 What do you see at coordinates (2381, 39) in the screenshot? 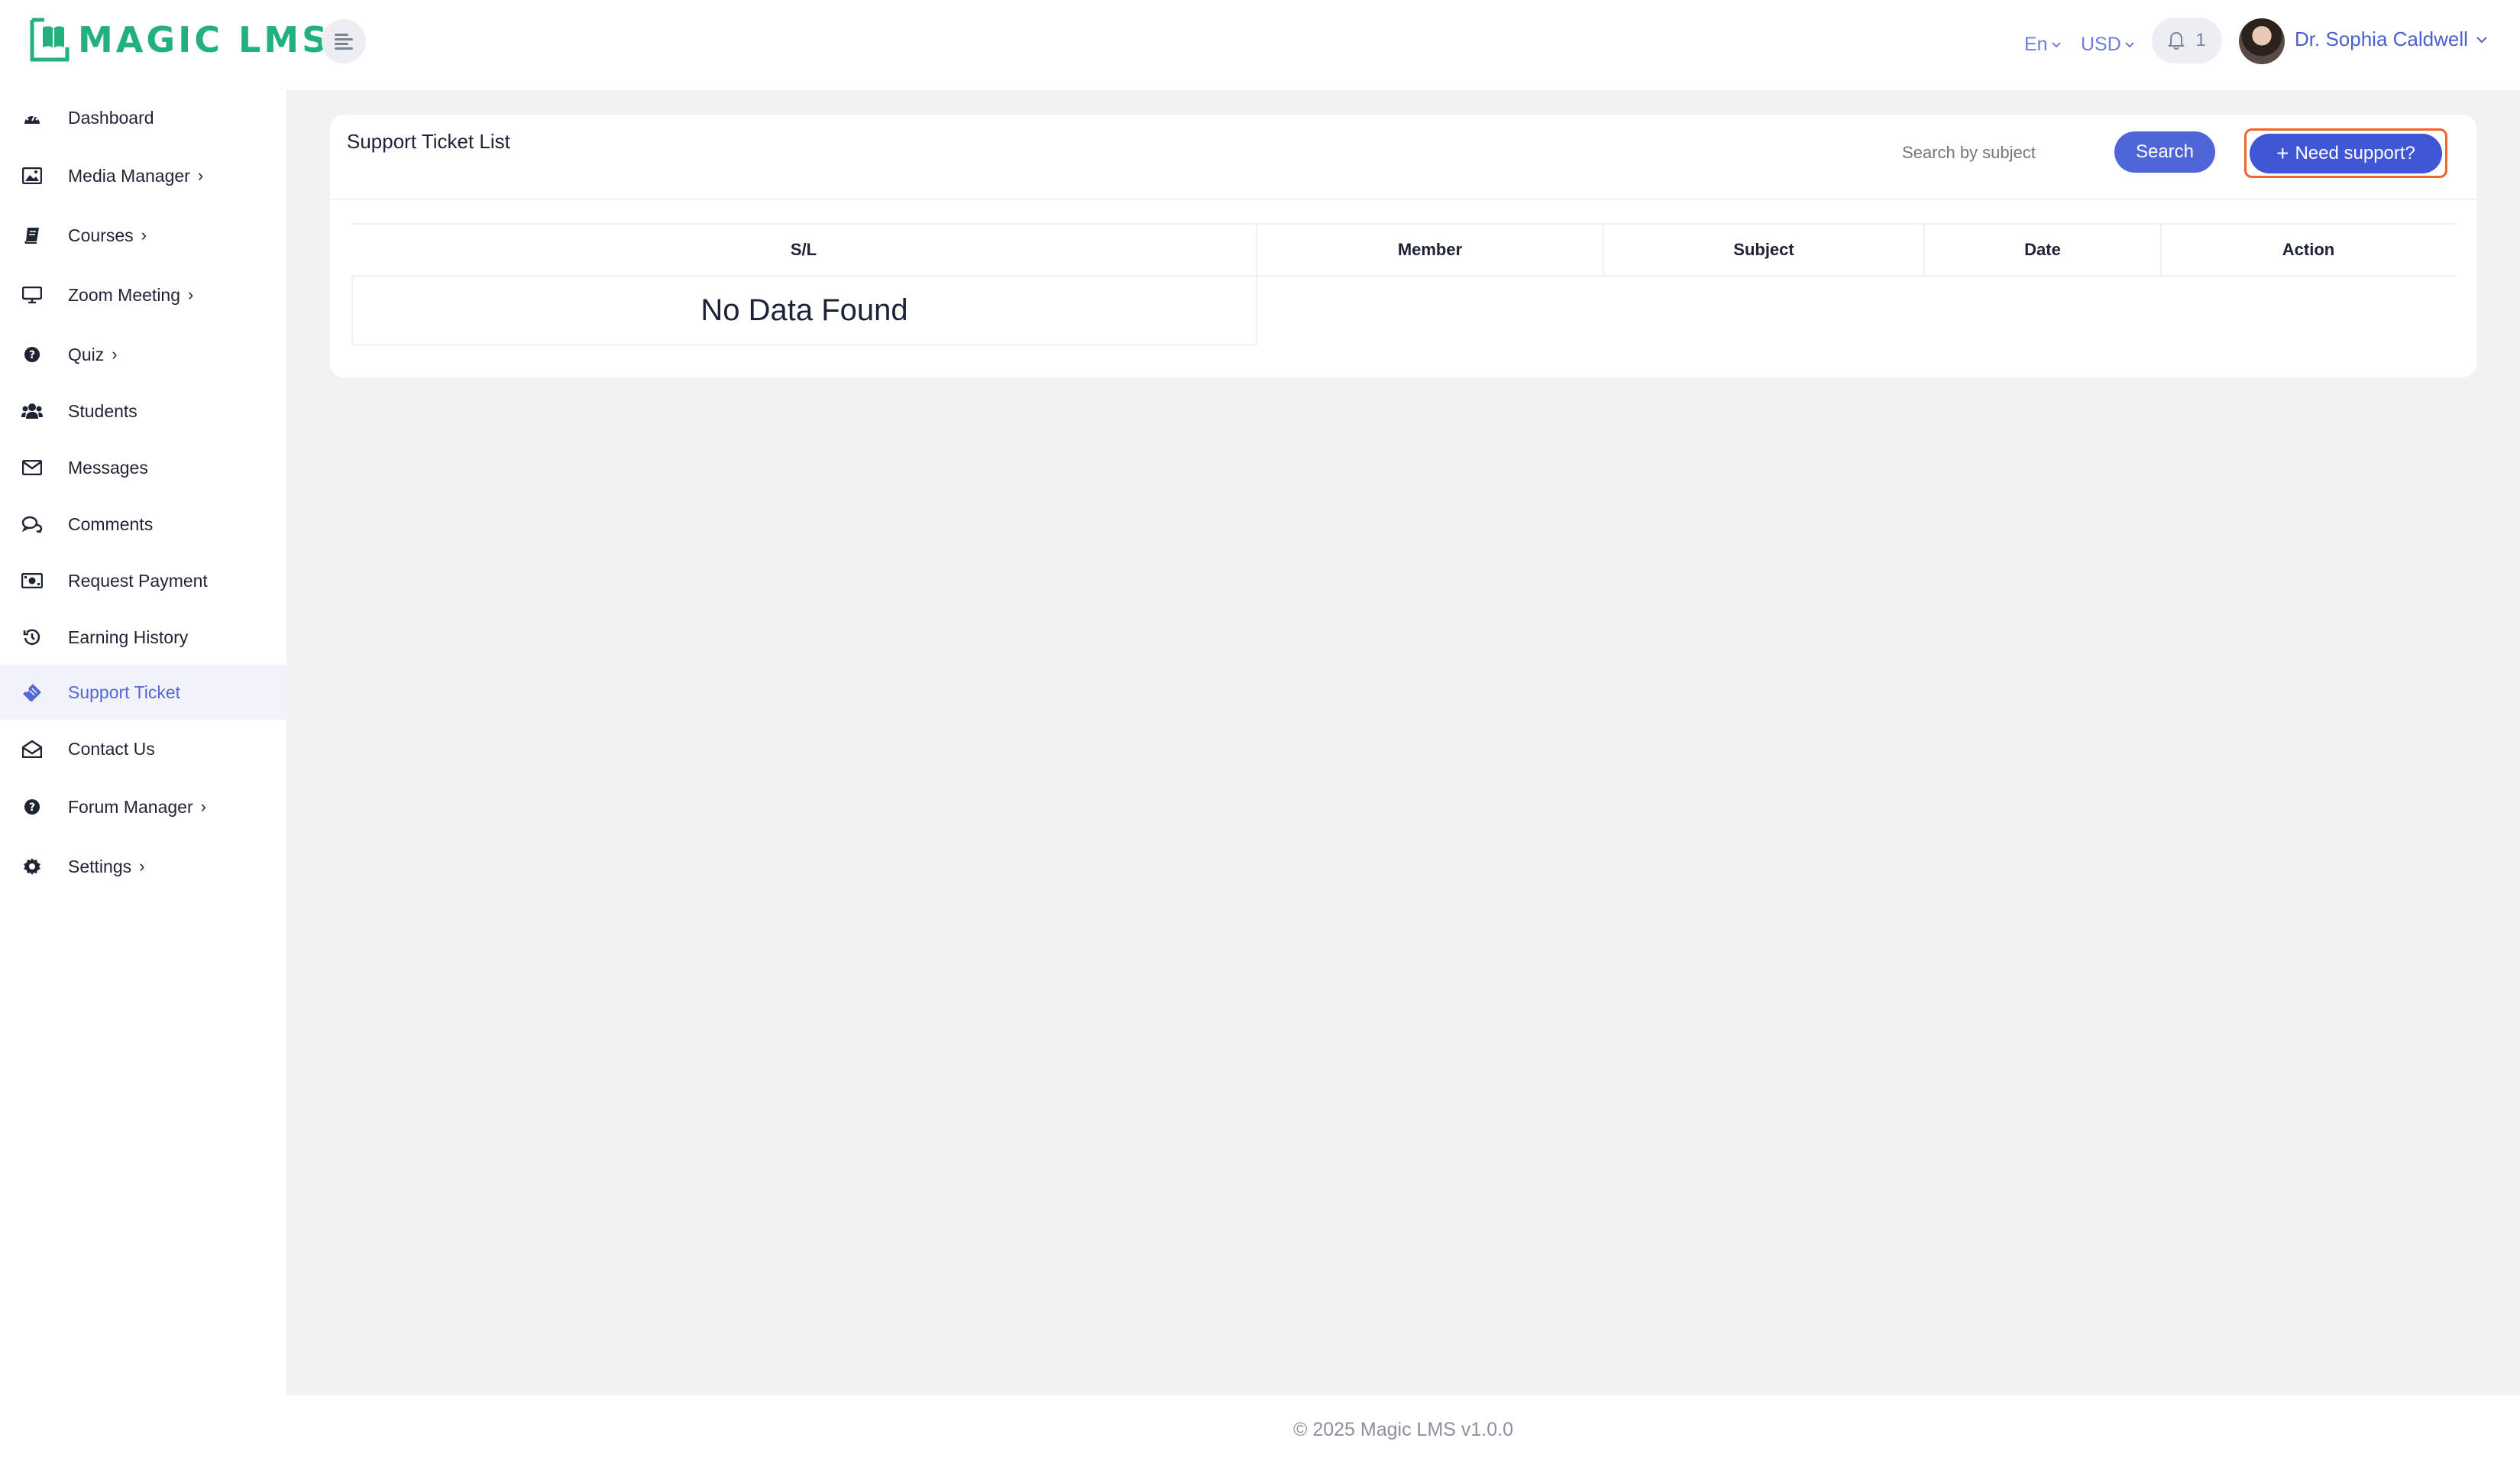
I see `user-name: Dr. Sophia Caldwell` at bounding box center [2381, 39].